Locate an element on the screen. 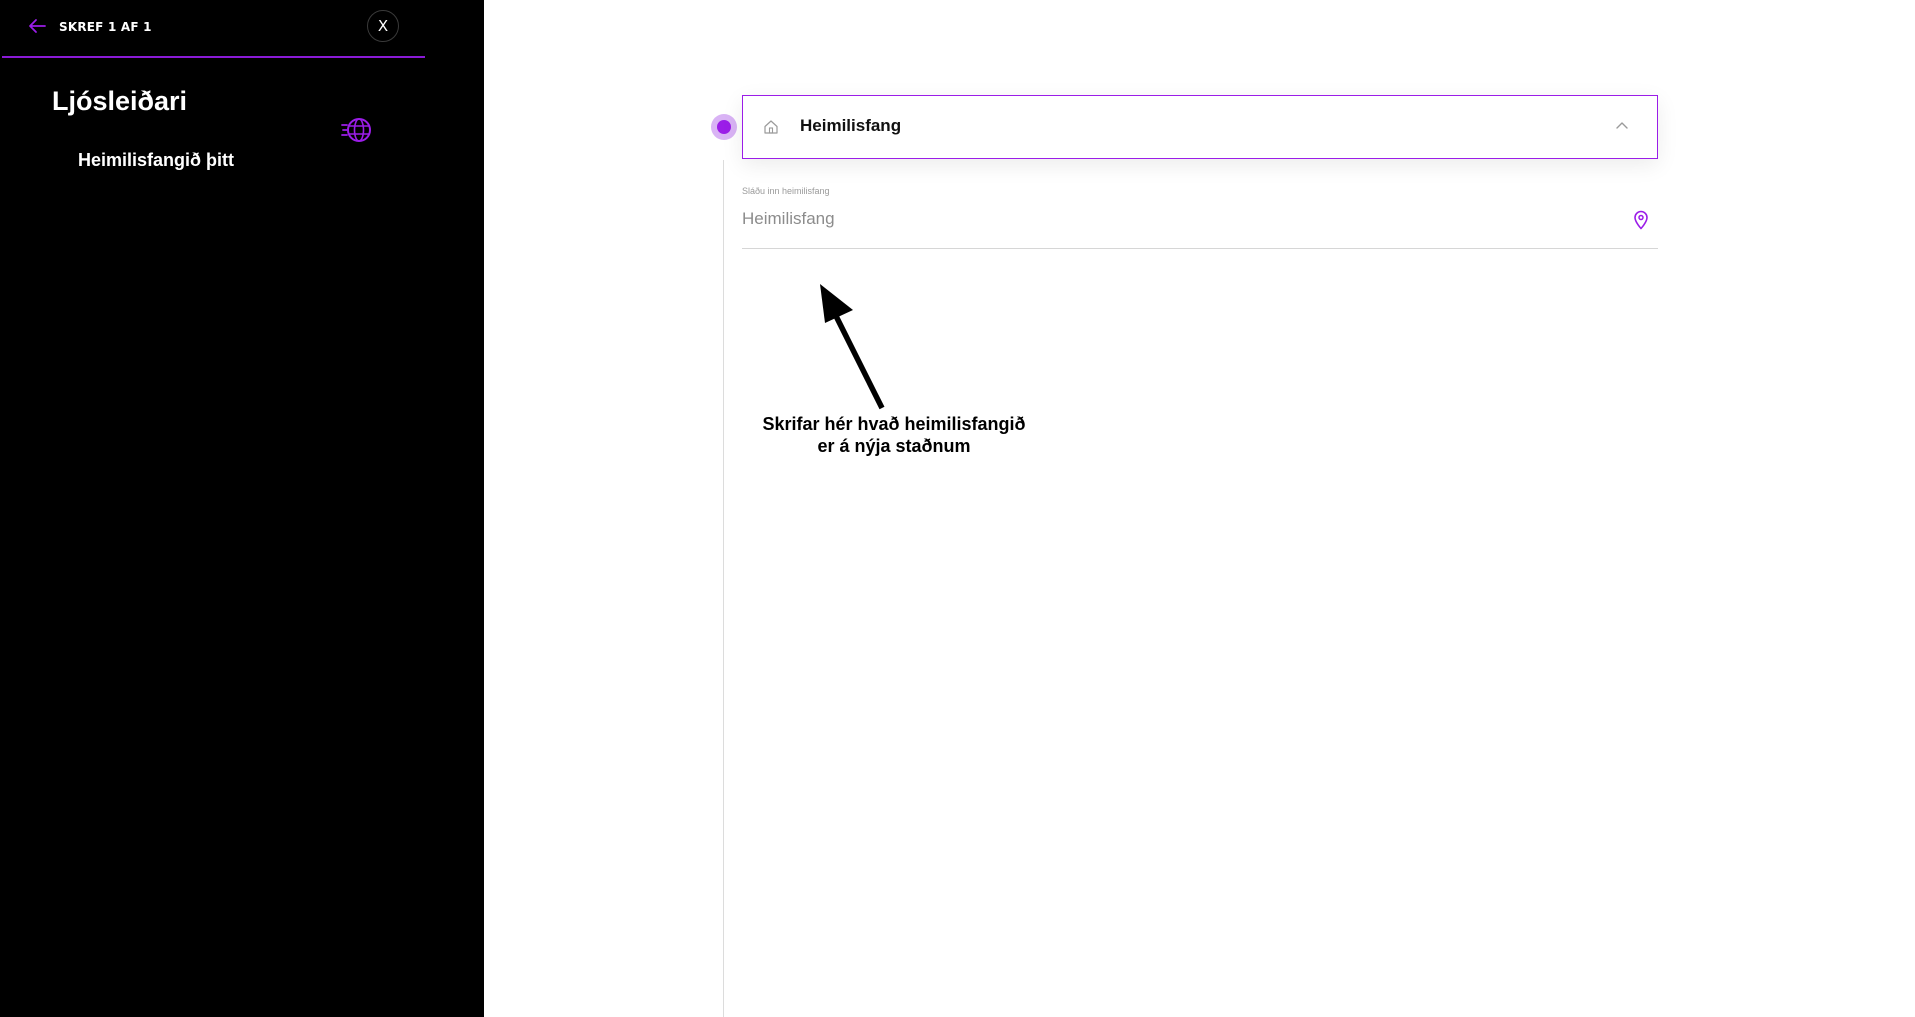 Image resolution: width=1915 pixels, height=1017 pixels. section-title: Heimilisfang is located at coordinates (851, 125).